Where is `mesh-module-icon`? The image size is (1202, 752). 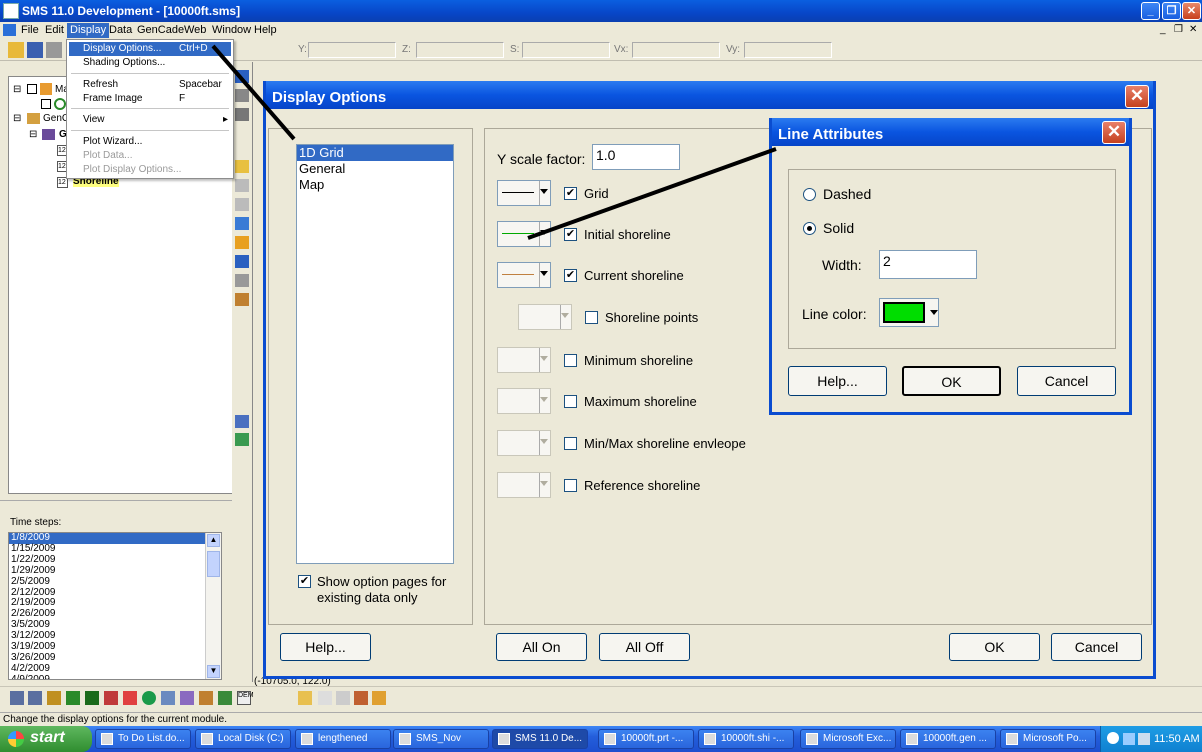 mesh-module-icon is located at coordinates (17, 698).